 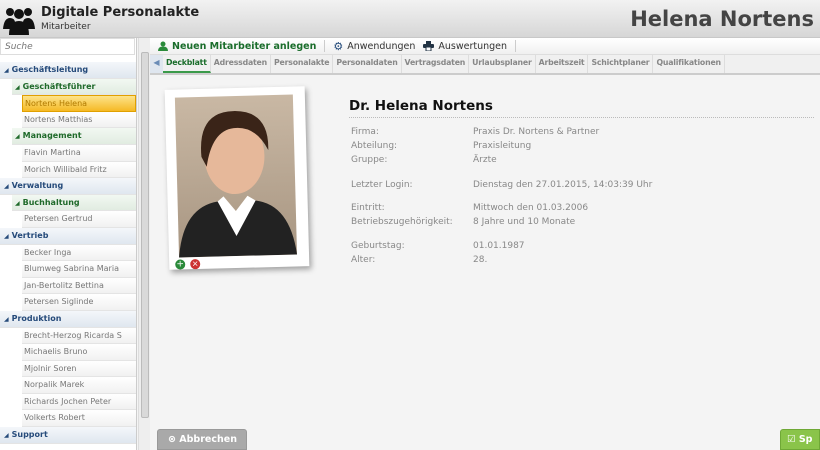 I want to click on tree-group: ◢ Verwaltung, so click(x=68, y=186).